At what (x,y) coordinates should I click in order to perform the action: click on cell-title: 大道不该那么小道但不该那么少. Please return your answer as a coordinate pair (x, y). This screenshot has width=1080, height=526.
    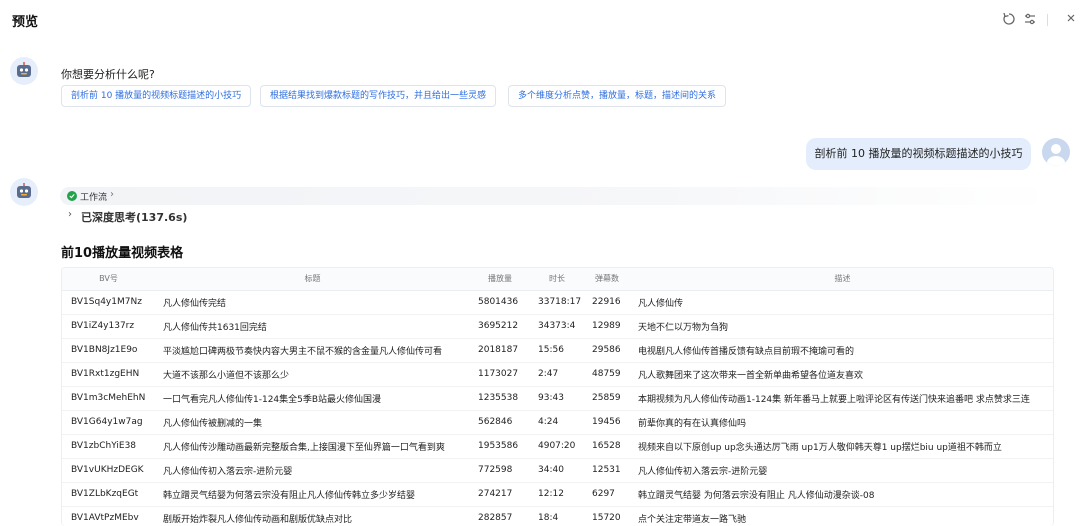
    Looking at the image, I should click on (312, 374).